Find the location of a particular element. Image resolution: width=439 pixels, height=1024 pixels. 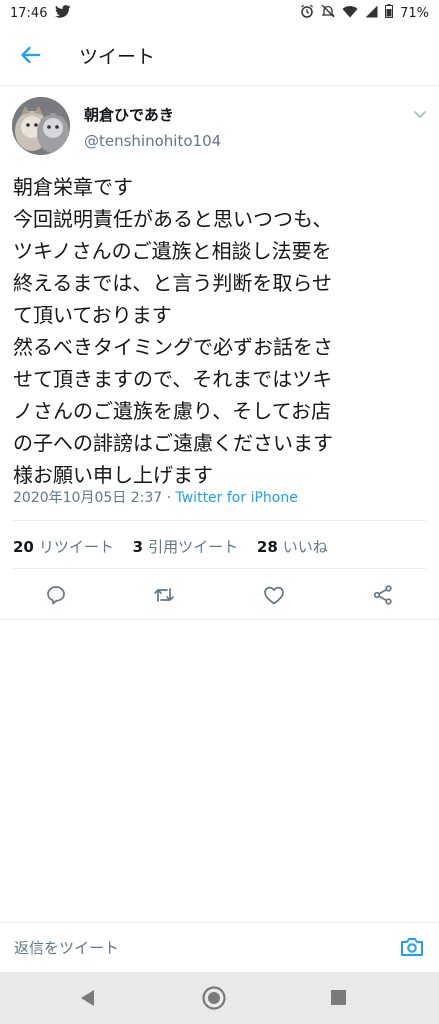

tweet-line: 然るべきタイミングで必ずお話をさ is located at coordinates (173, 347).